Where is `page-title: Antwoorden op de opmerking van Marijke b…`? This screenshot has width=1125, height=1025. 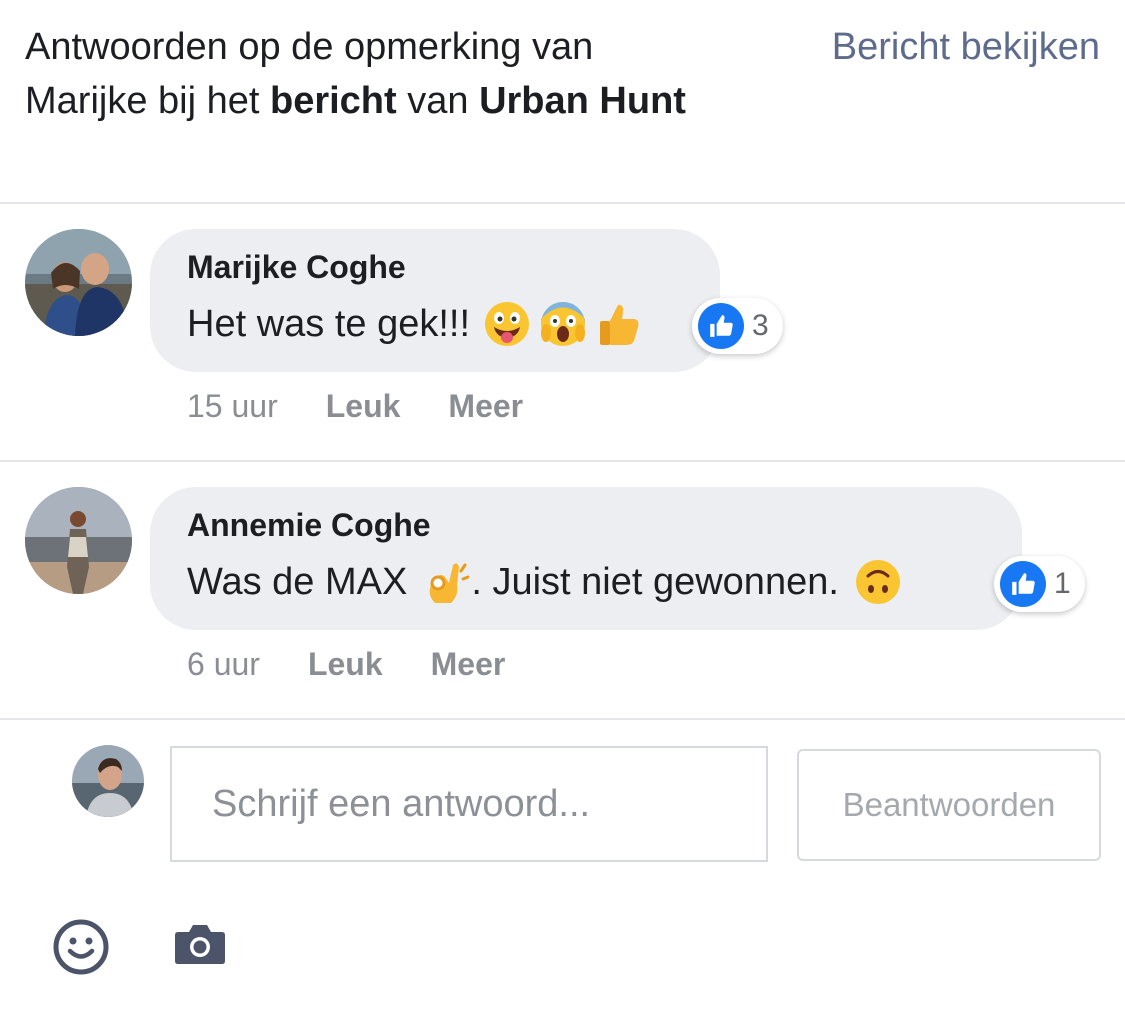
page-title: Antwoorden op de opmerking van Marijke b… is located at coordinates (355, 74).